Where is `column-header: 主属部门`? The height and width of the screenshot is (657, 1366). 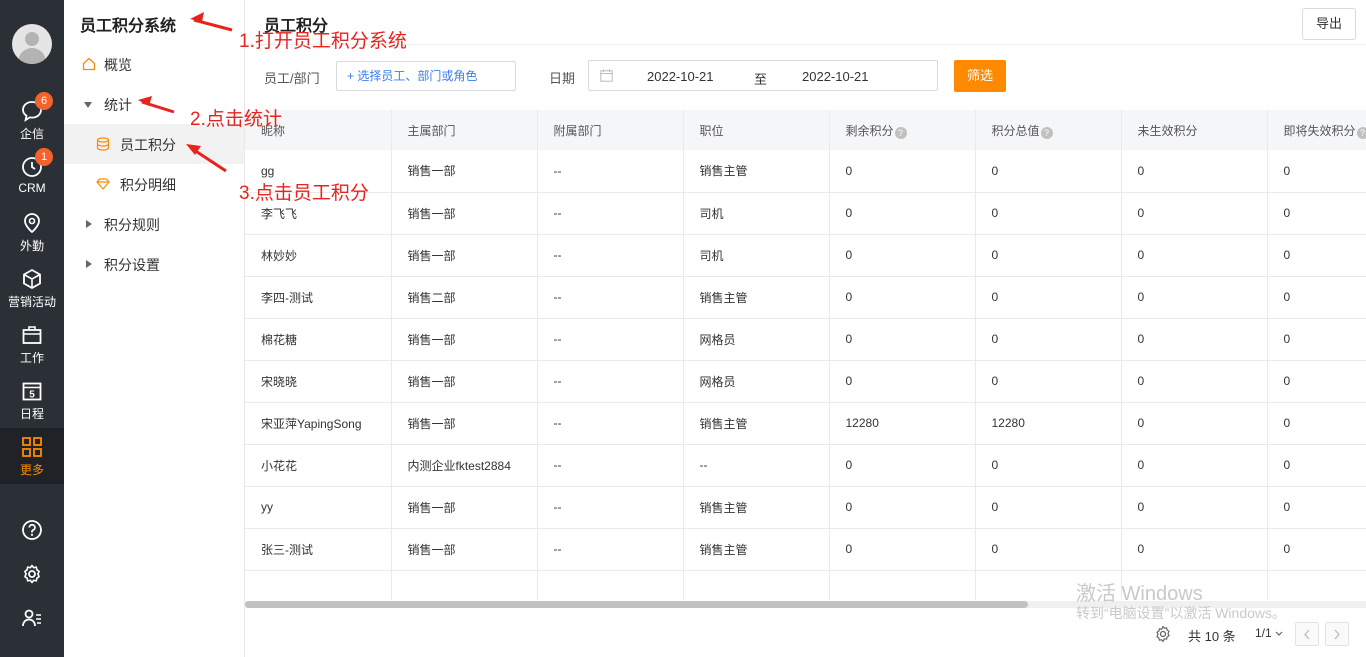
column-header: 主属部门 is located at coordinates (464, 130).